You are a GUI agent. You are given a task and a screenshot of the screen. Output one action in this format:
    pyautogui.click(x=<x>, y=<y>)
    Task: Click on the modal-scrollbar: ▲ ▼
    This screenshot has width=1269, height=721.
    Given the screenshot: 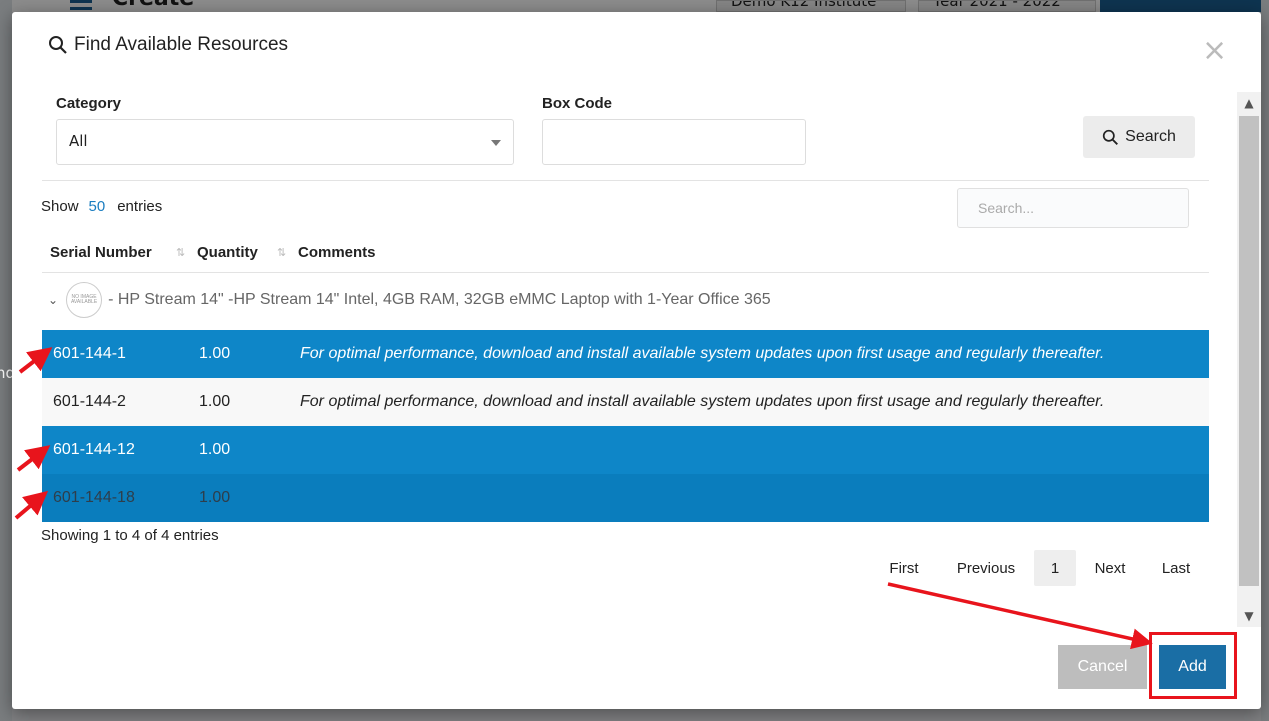 What is the action you would take?
    pyautogui.click(x=1249, y=359)
    